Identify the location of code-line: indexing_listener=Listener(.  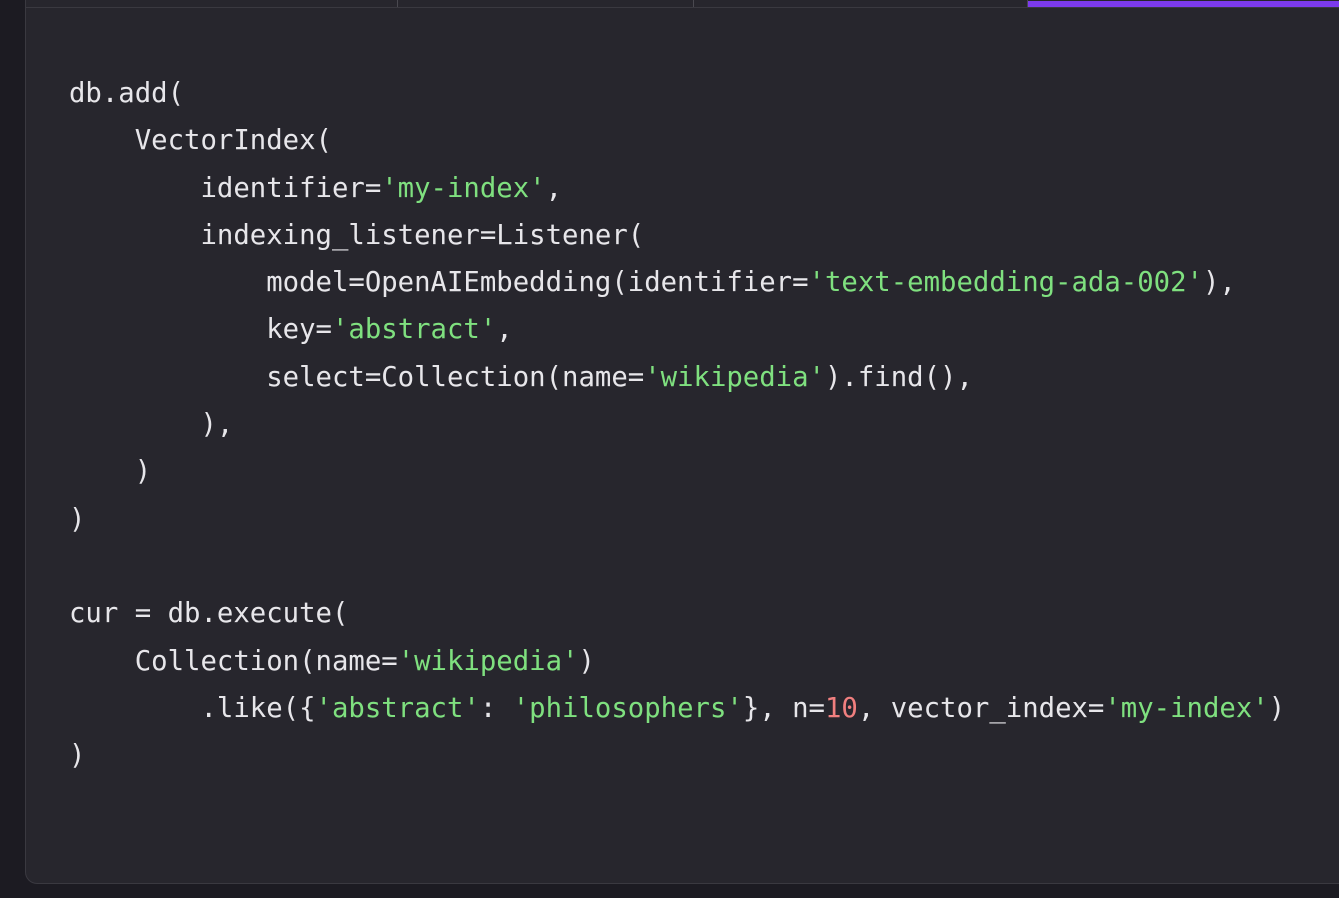
(677, 235).